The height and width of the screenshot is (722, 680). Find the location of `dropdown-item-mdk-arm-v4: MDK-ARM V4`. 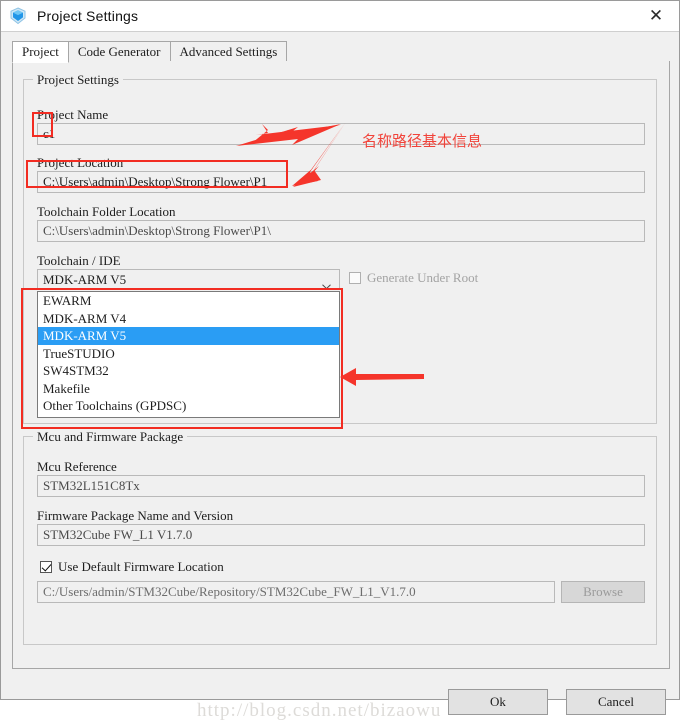

dropdown-item-mdk-arm-v4: MDK-ARM V4 is located at coordinates (188, 319).